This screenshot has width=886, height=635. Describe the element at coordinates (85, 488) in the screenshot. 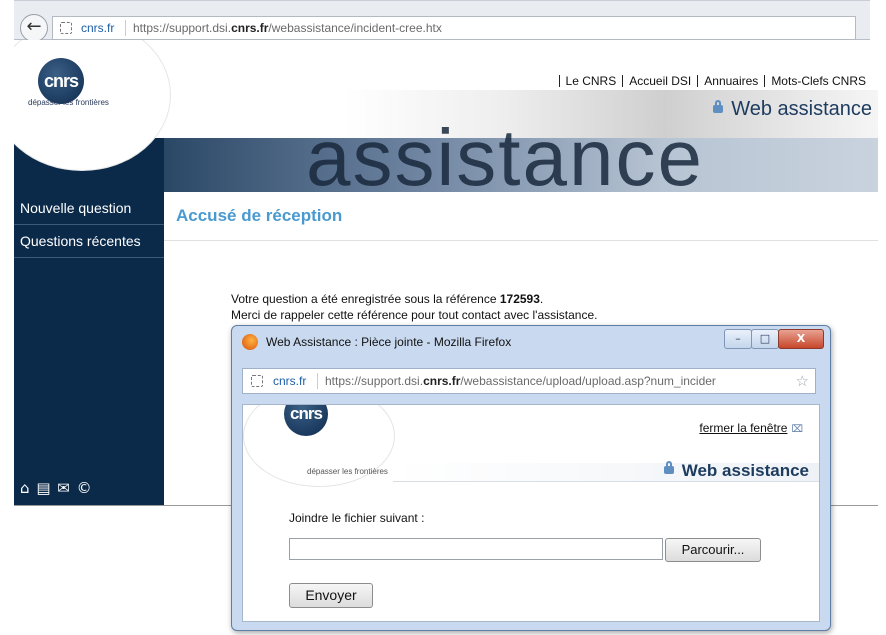

I see `copyright-icon: ©` at that location.